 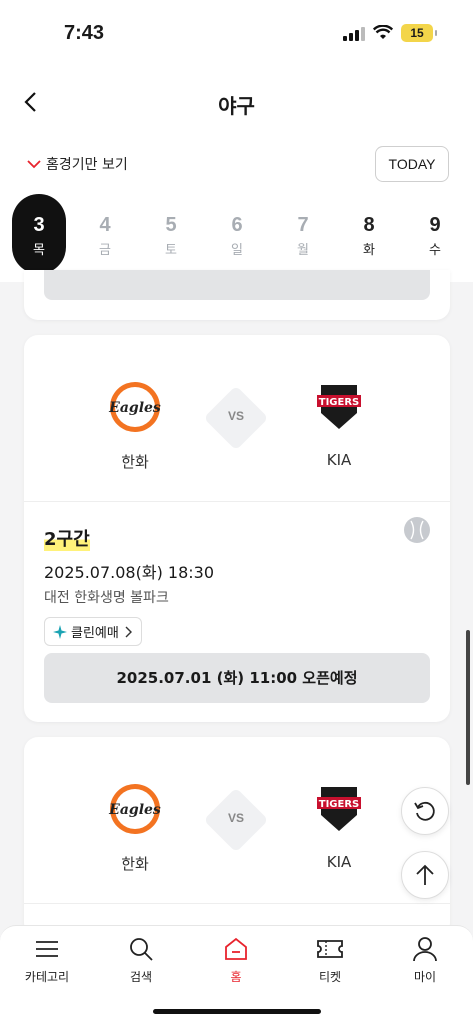 I want to click on date-item: 5 토, so click(x=171, y=234).